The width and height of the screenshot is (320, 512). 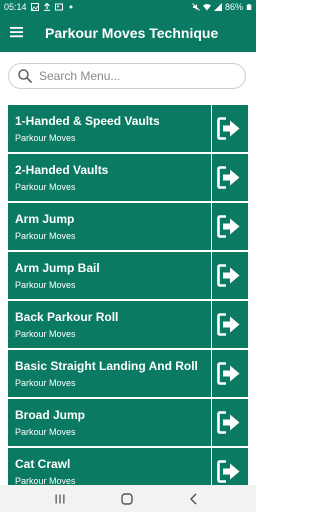 What do you see at coordinates (128, 324) in the screenshot?
I see `list-item: Back Parkour Roll Parkour Moves` at bounding box center [128, 324].